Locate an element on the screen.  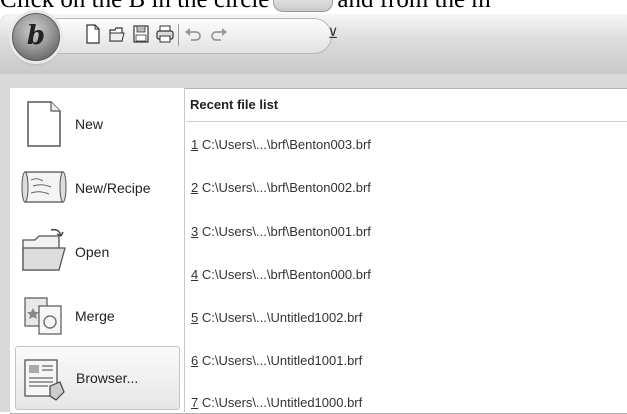
app-button-inline-icon is located at coordinates (303, 6).